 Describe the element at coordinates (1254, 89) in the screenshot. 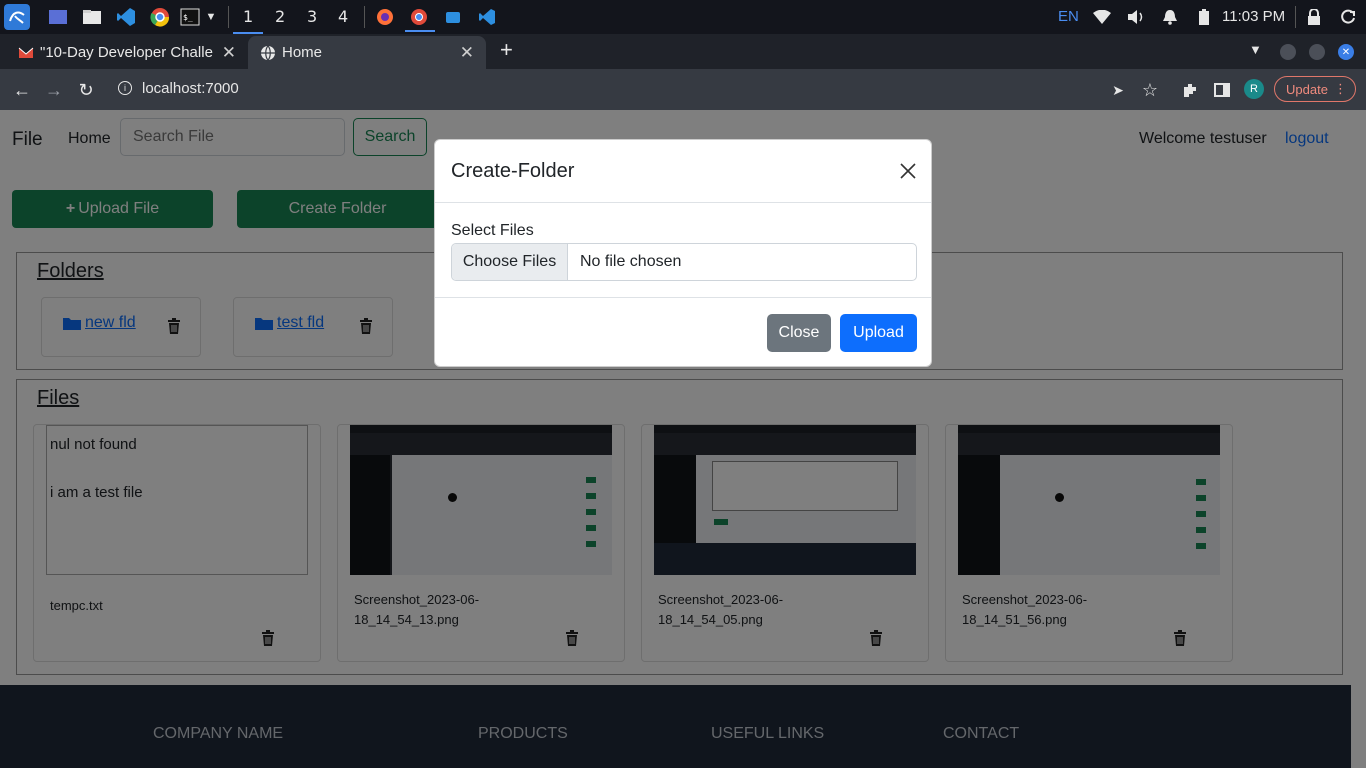

I see `profile-avatar: R` at that location.